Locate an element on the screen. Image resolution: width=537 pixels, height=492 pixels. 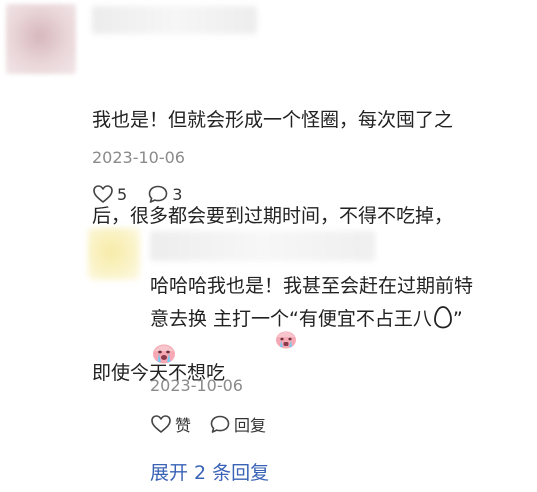
like-button: 5 is located at coordinates (109, 194).